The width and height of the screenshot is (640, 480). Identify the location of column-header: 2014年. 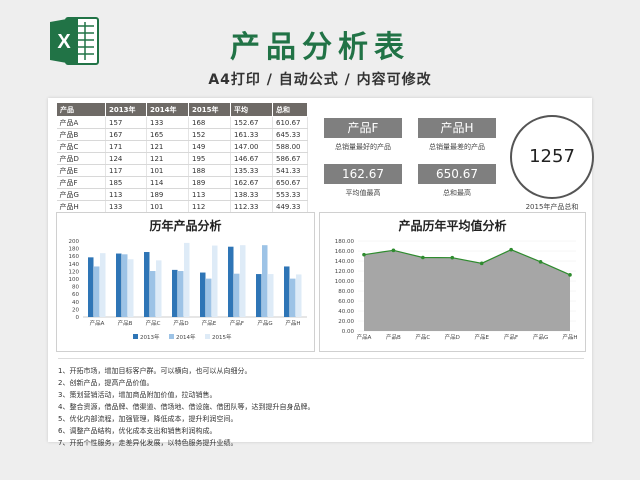
(167, 109).